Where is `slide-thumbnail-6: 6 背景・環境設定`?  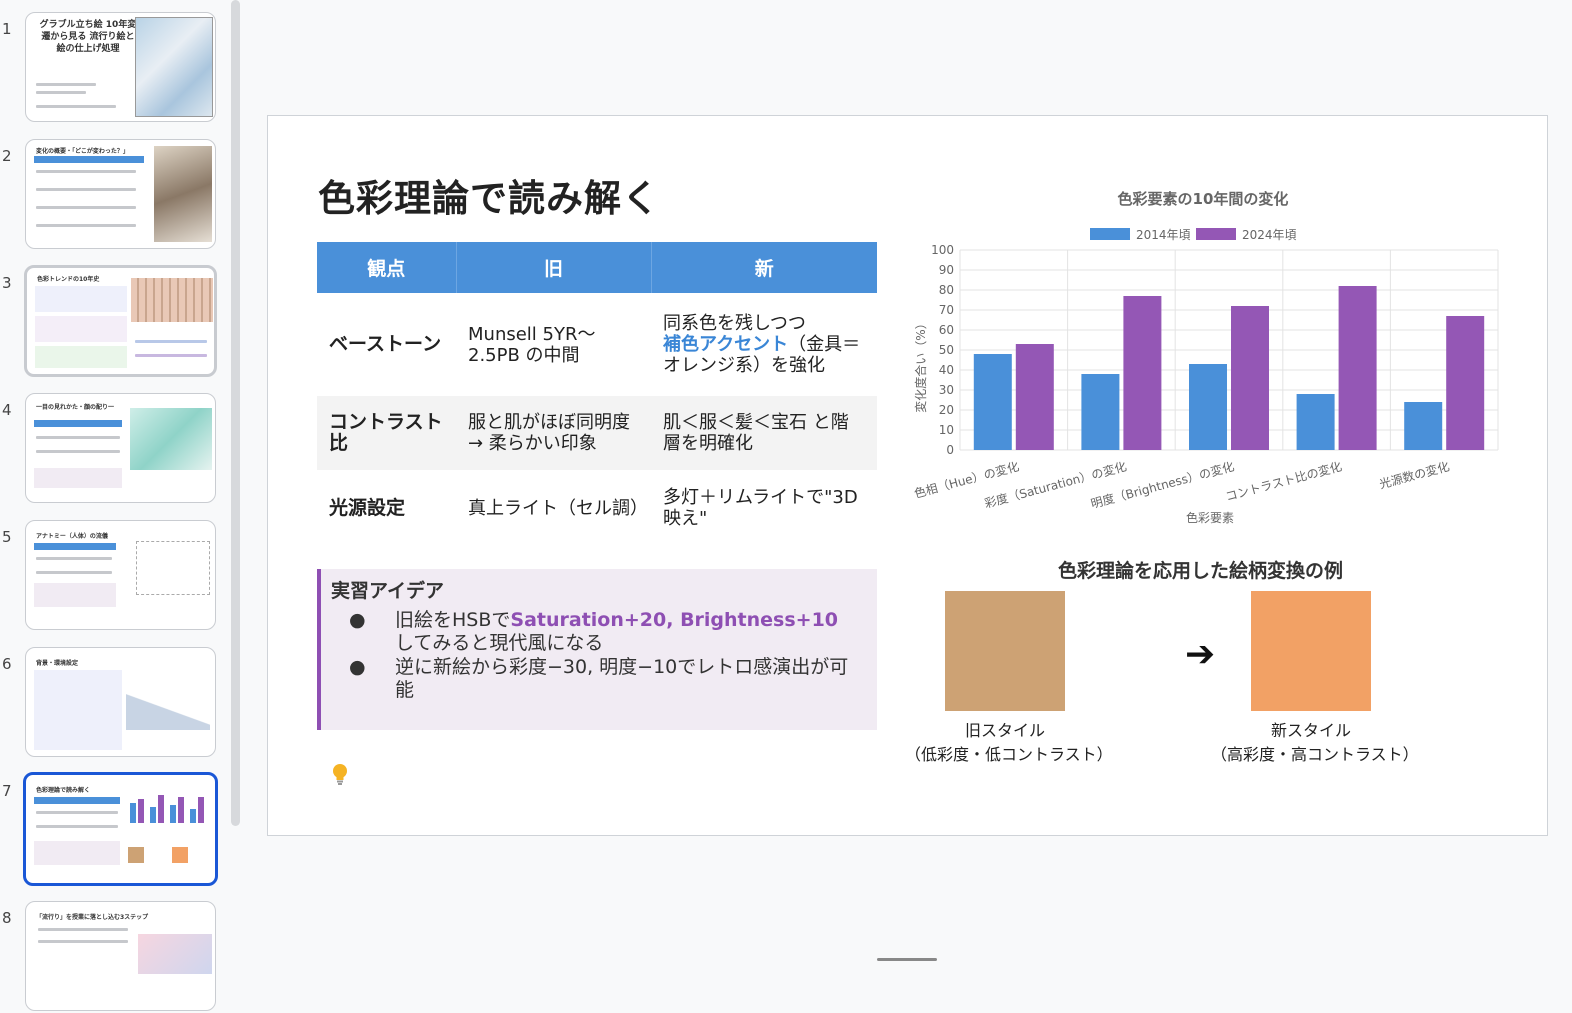 slide-thumbnail-6: 6 背景・環境設定 is located at coordinates (115, 703).